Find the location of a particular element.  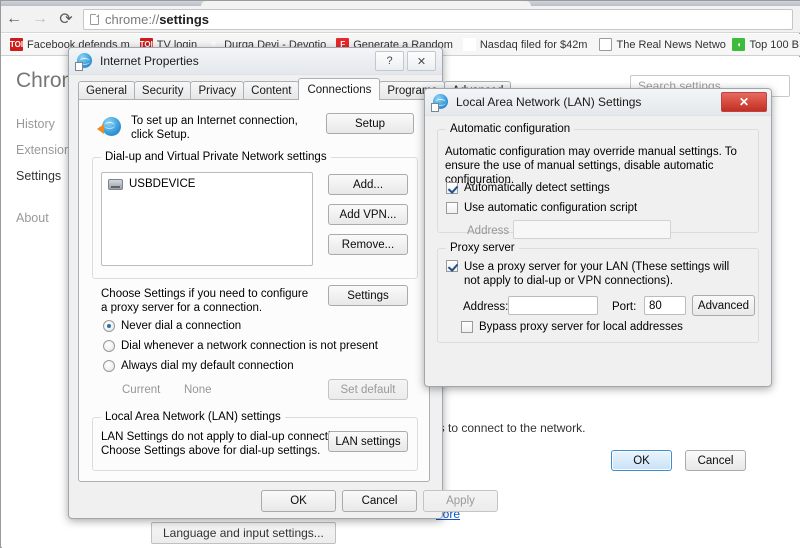

bookmark-label: Top 100 B is located at coordinates (774, 44).